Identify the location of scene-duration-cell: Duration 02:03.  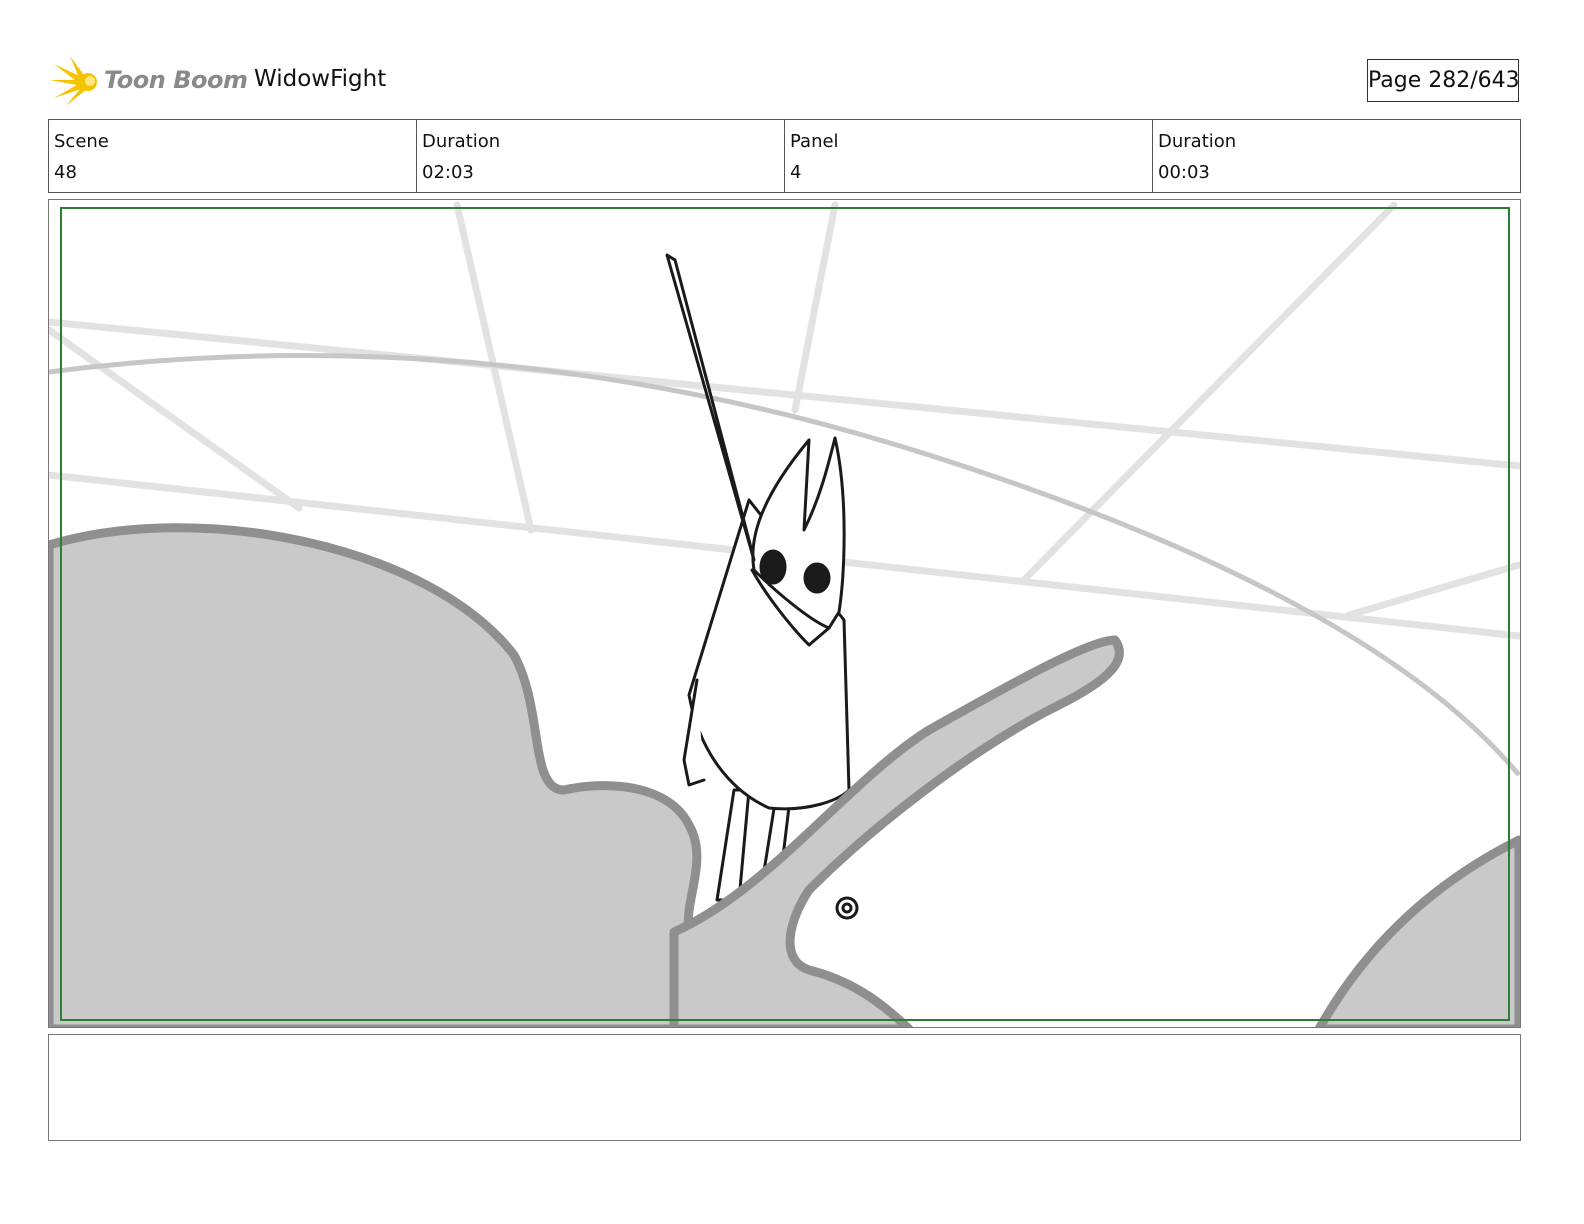
(601, 156).